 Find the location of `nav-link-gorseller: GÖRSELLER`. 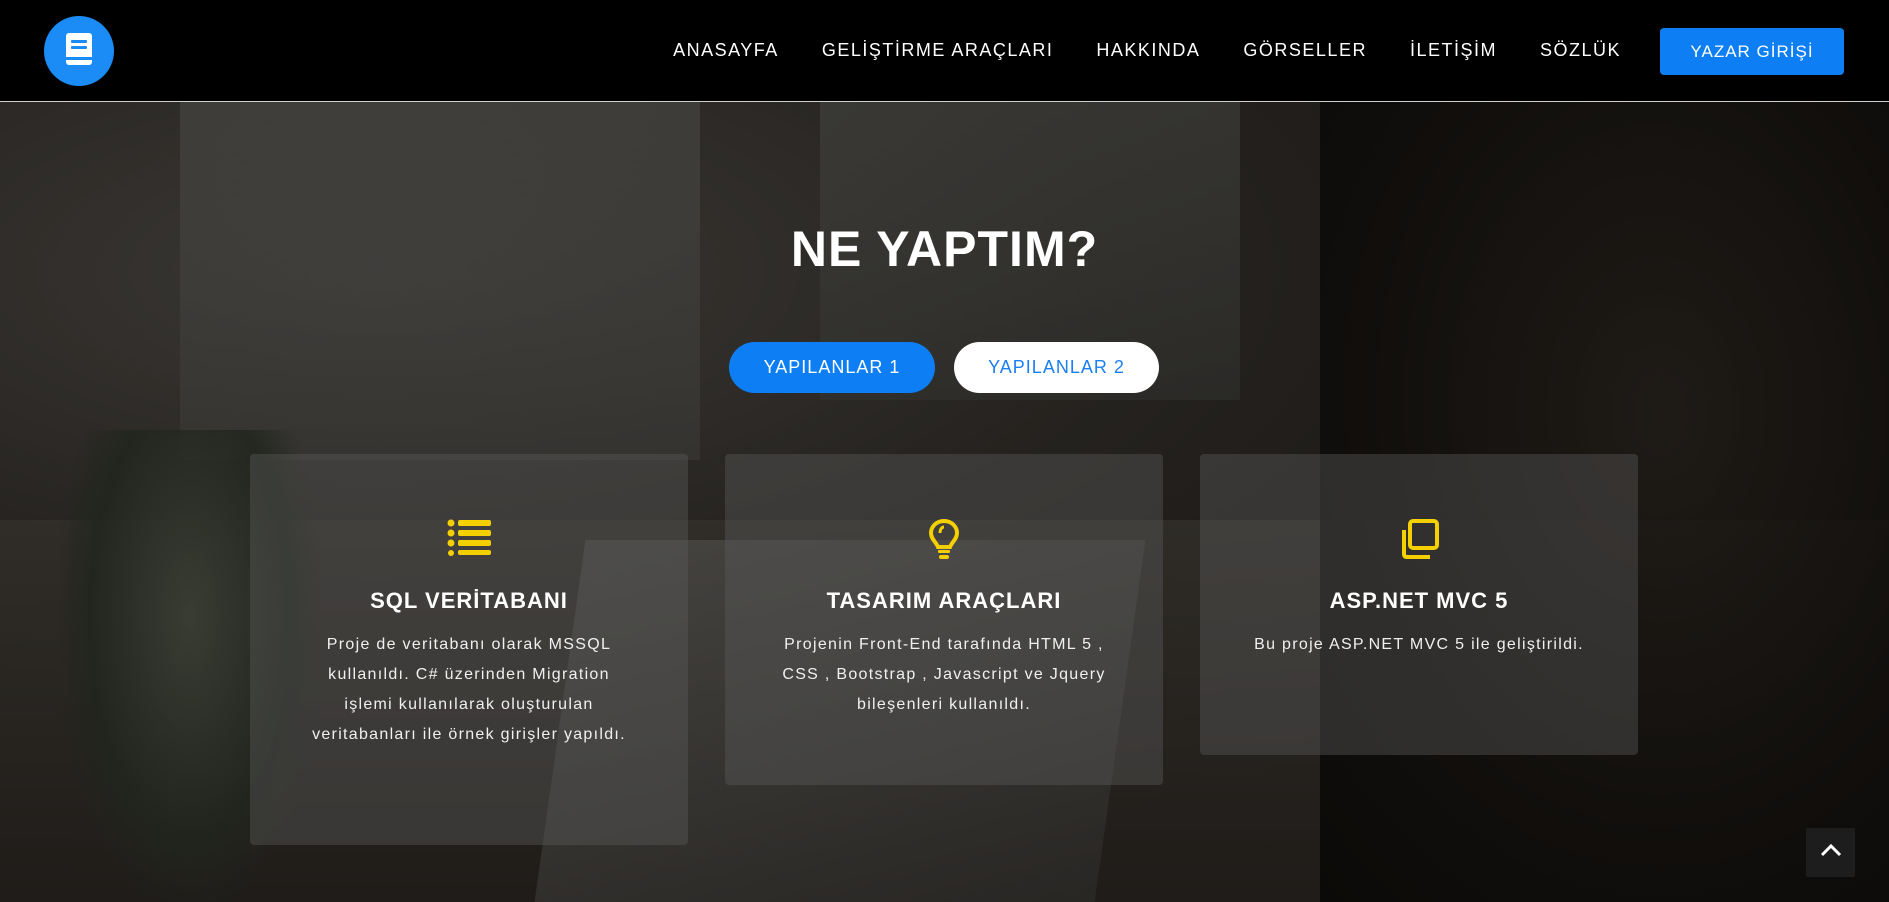

nav-link-gorseller: GÖRSELLER is located at coordinates (1305, 50).